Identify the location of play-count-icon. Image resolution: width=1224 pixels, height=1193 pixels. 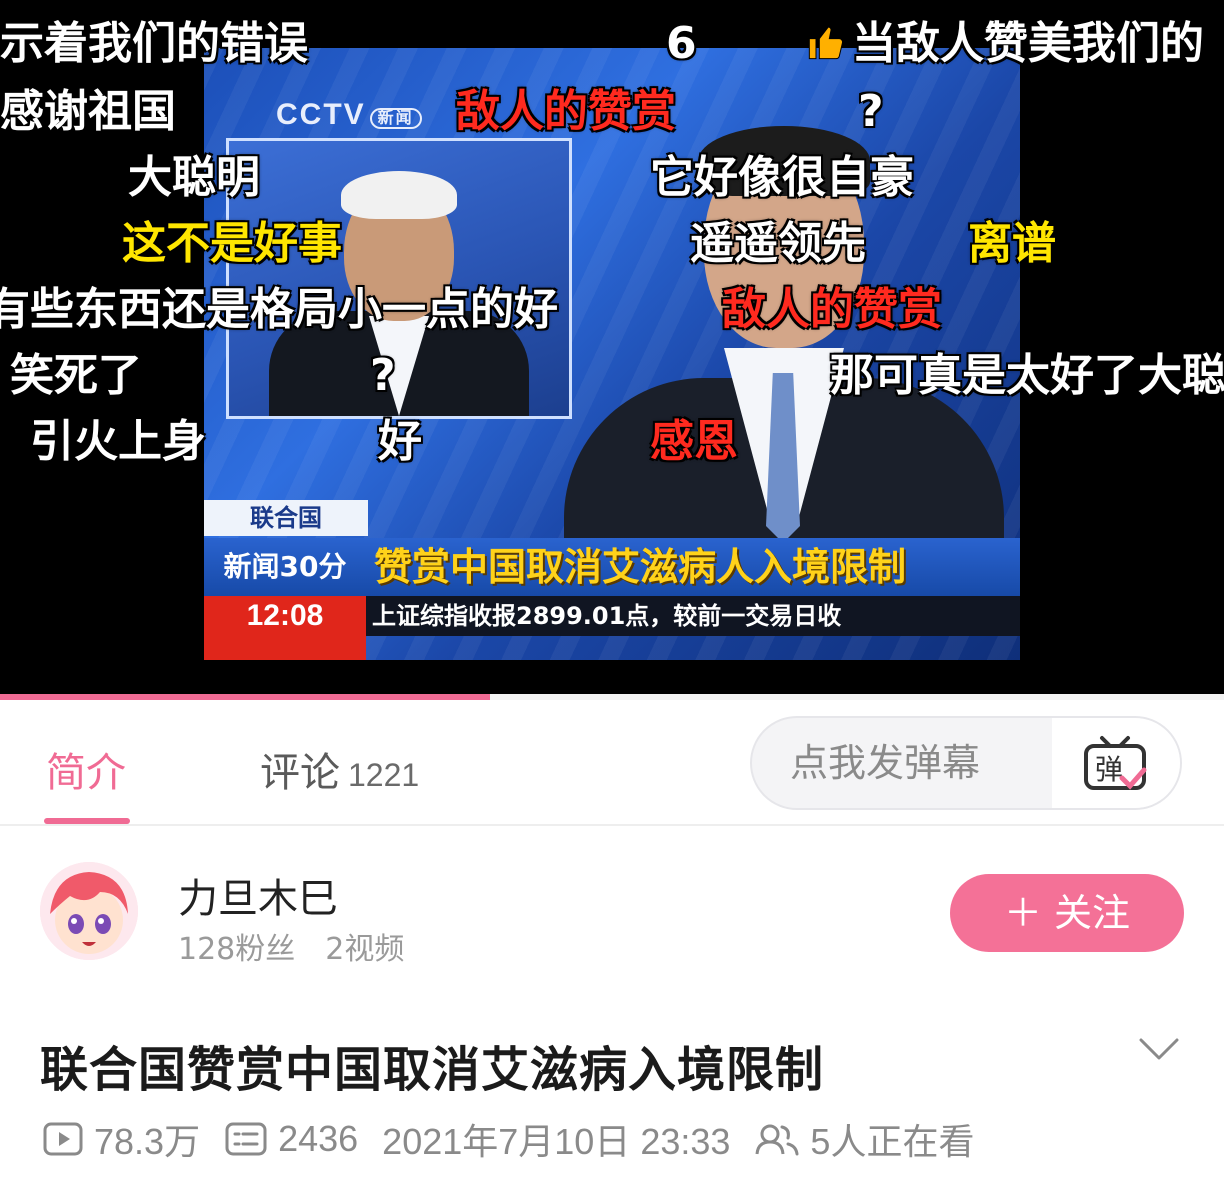
(63, 1139).